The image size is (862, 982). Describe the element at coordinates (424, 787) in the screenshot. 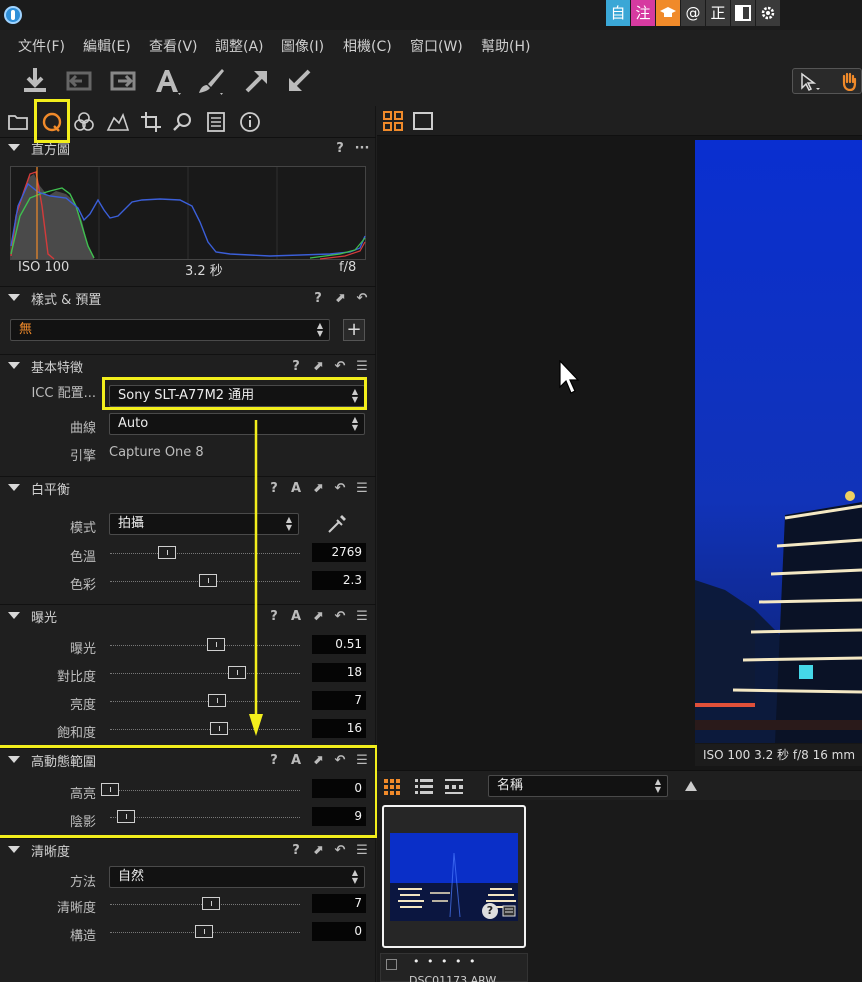

I see `list-view-icon` at that location.